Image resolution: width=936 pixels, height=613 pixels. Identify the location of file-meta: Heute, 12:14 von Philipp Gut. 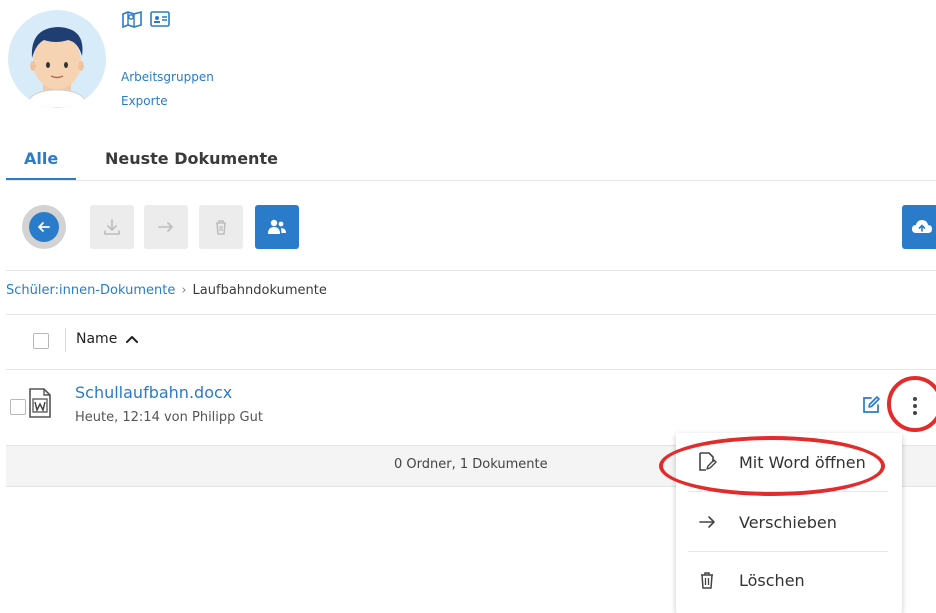
(169, 417).